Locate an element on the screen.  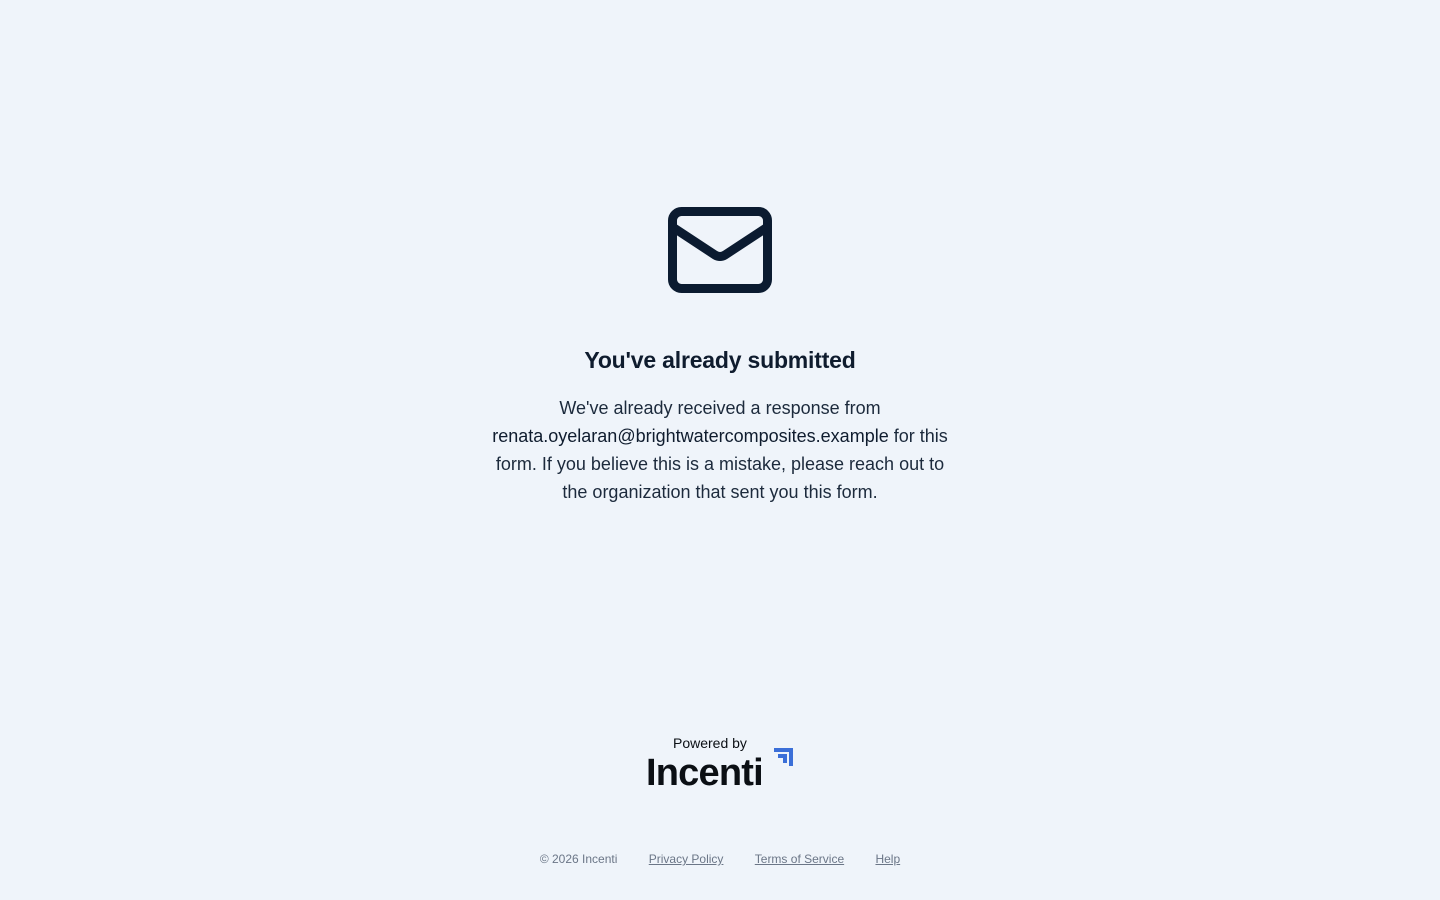
terms-of-service-link: Terms of Service is located at coordinates (799, 859).